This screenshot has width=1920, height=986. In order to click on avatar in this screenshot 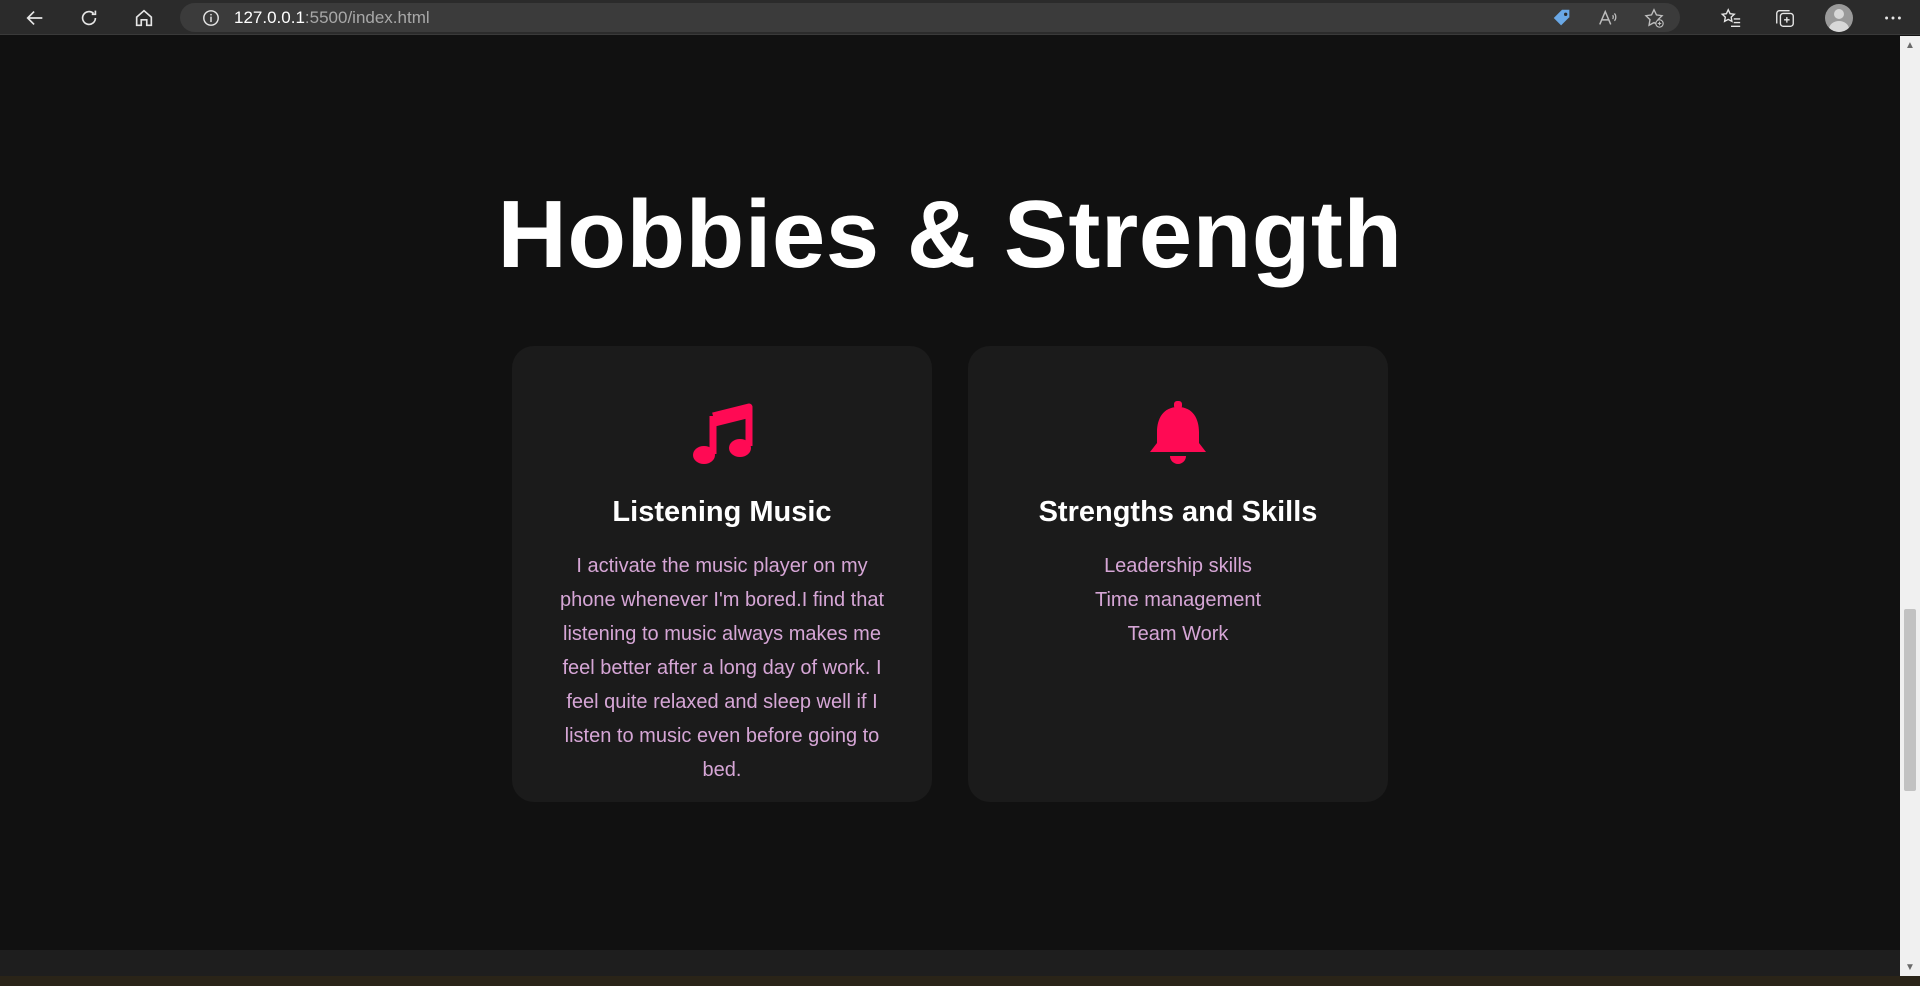, I will do `click(1839, 17)`.